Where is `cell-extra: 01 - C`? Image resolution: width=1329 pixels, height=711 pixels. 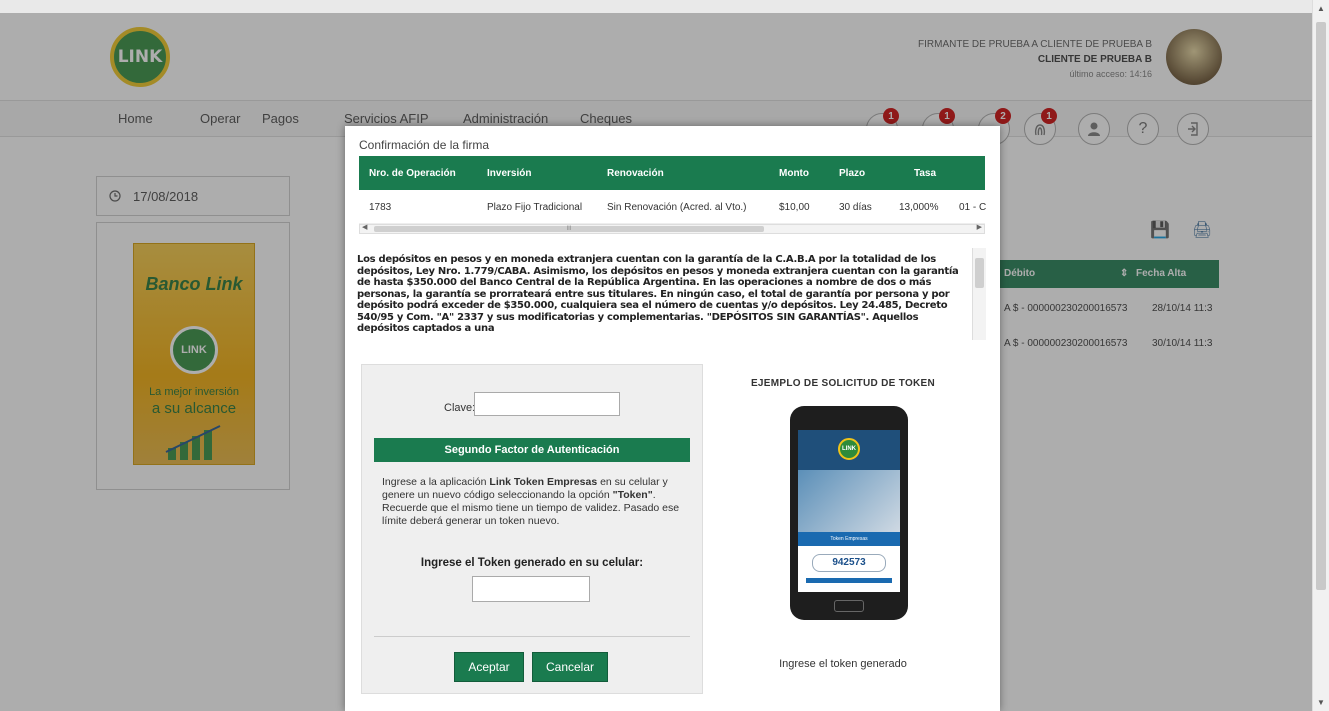 cell-extra: 01 - C is located at coordinates (973, 207).